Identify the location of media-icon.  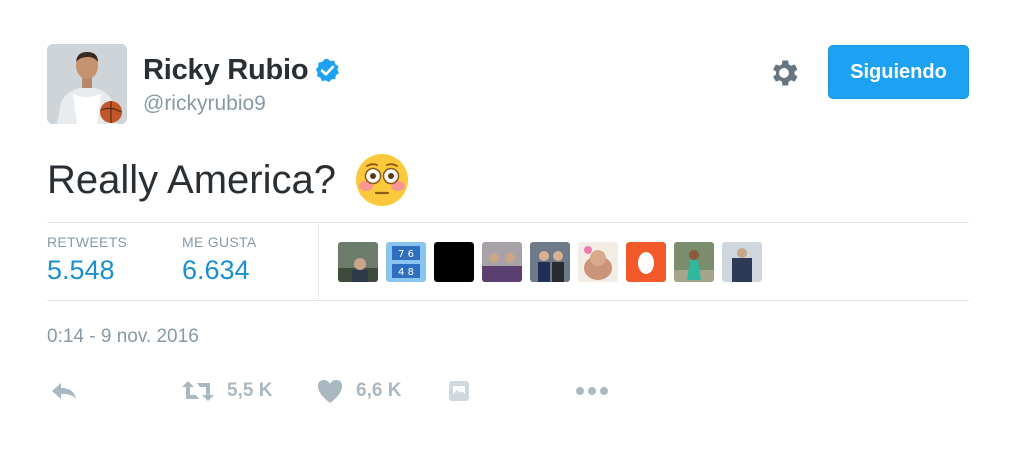
(459, 391).